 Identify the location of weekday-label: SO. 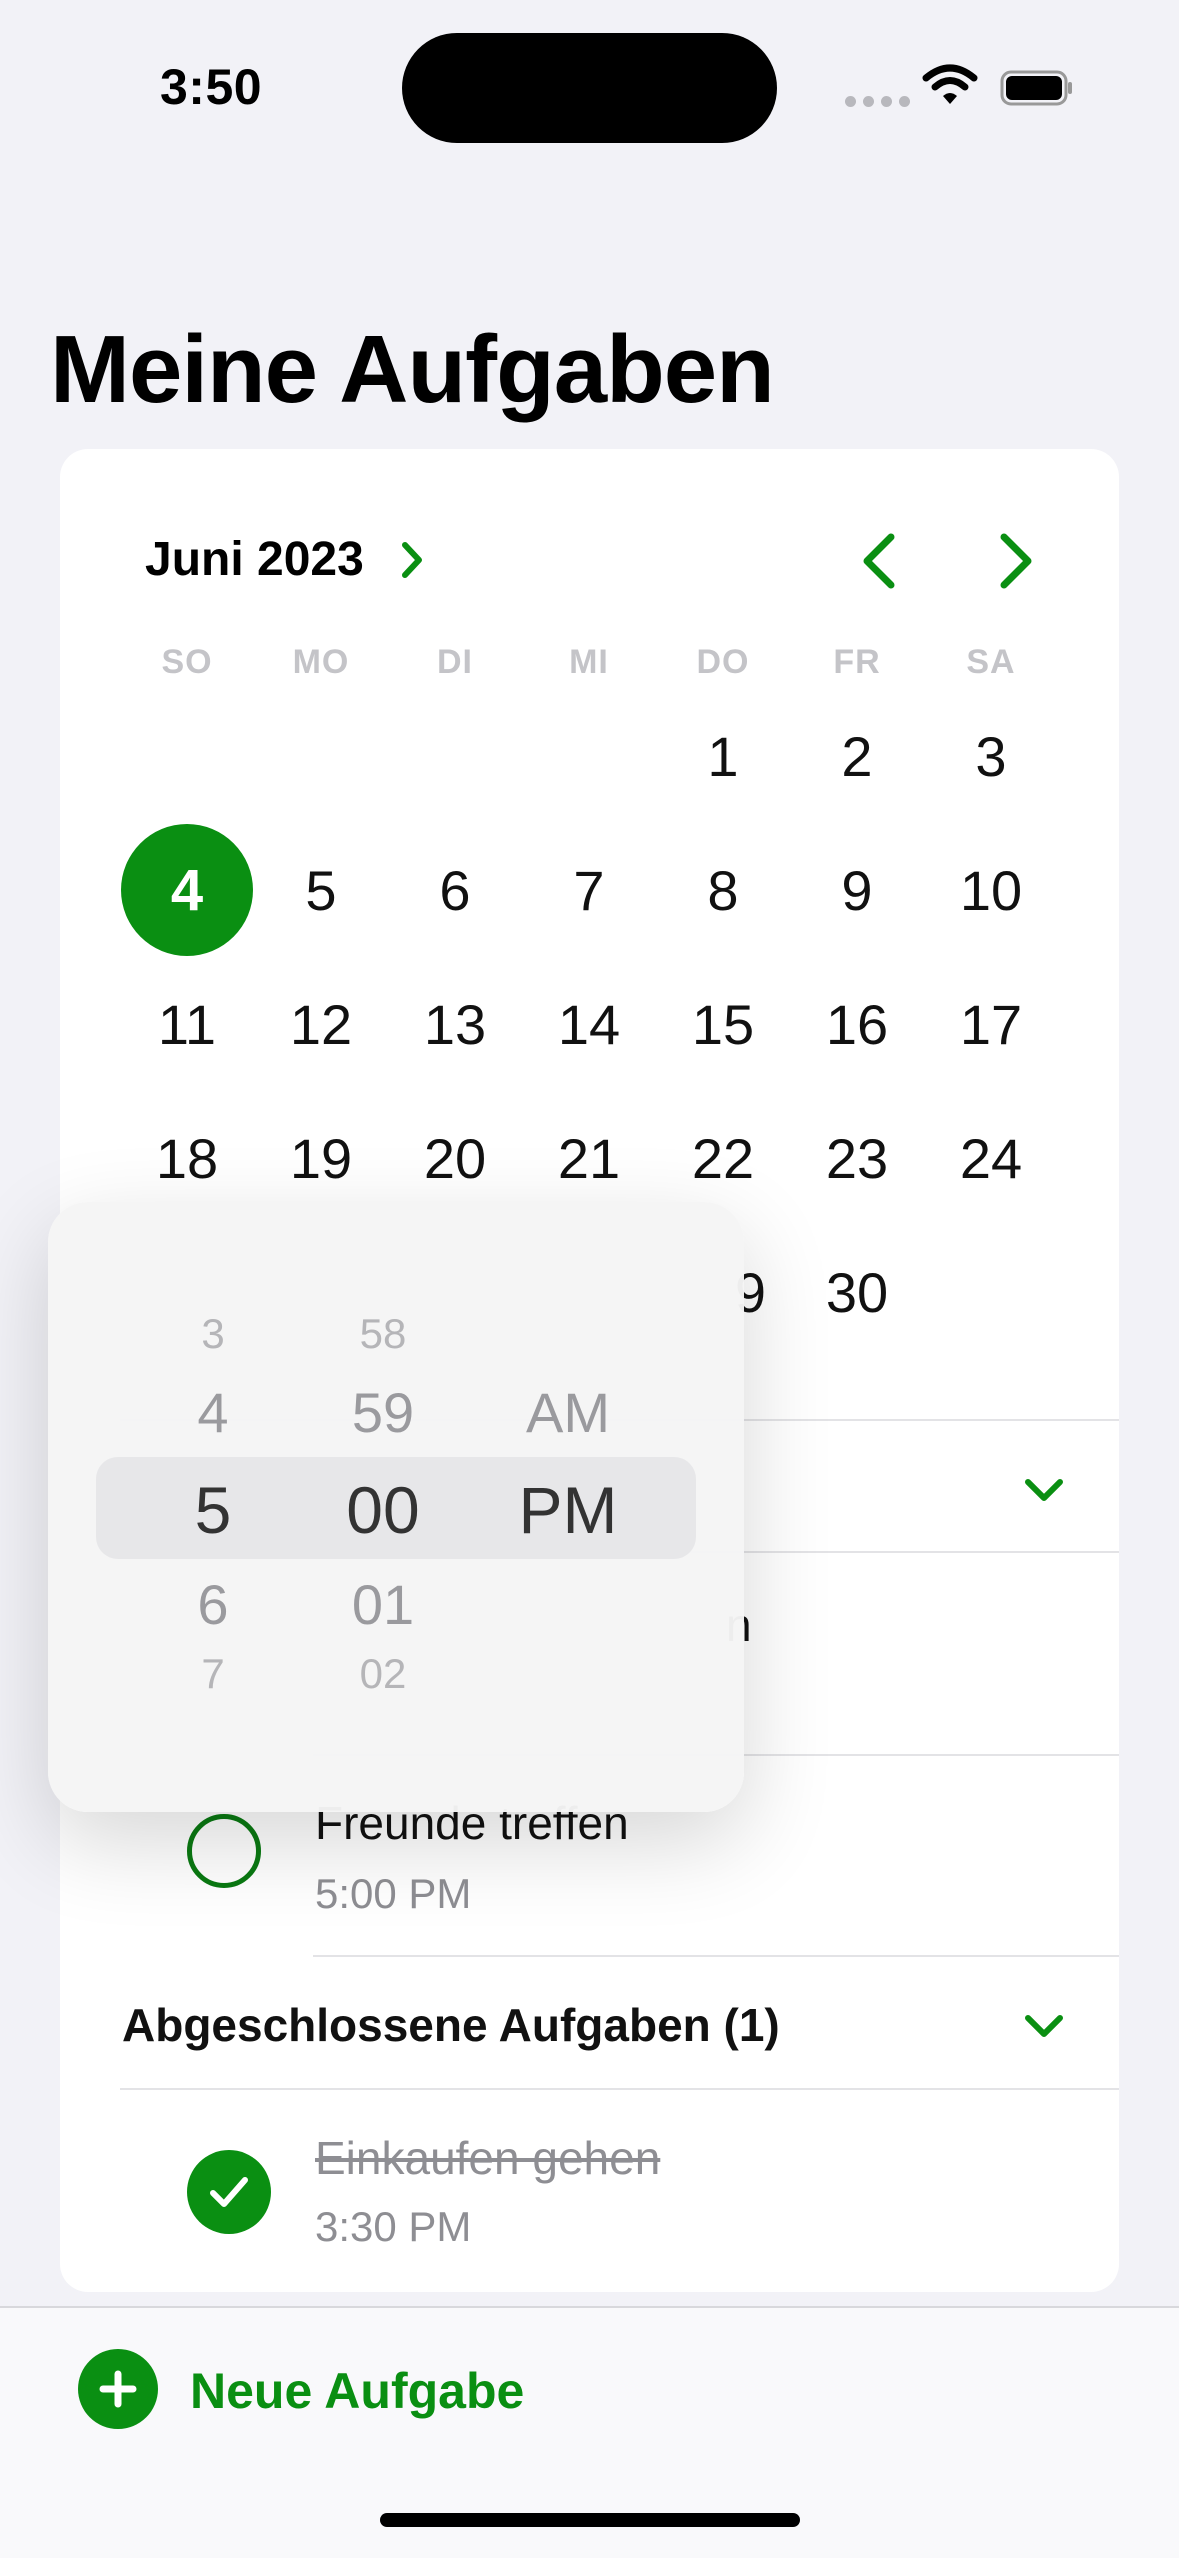
(187, 662).